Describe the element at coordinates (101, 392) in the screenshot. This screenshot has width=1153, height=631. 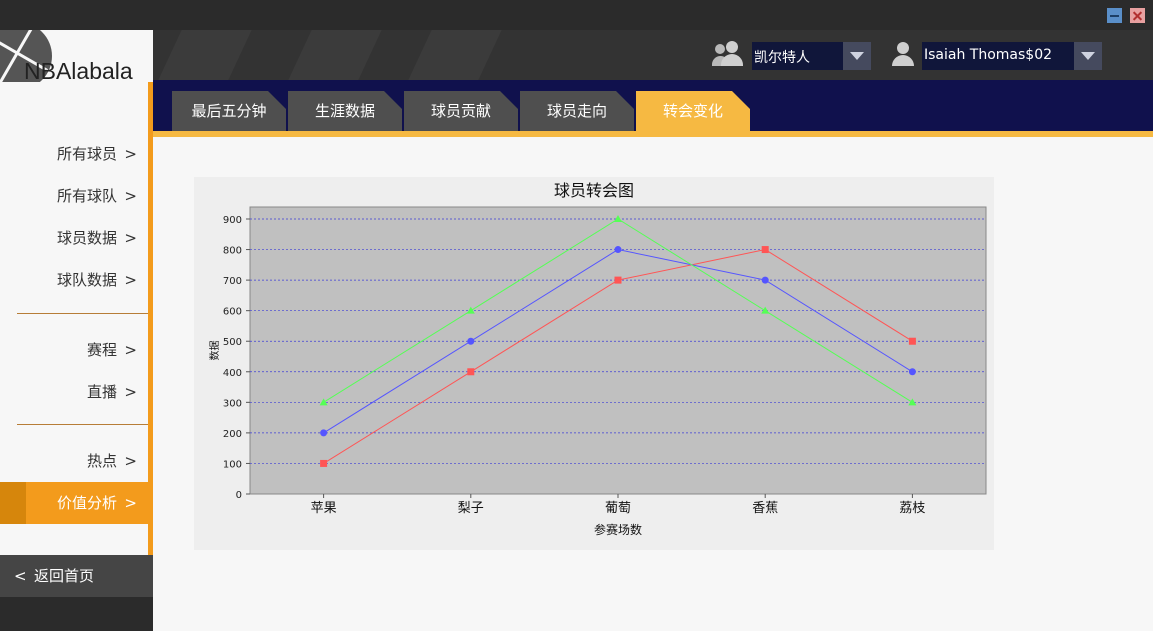
I see `sidebar-item-label: 直播` at that location.